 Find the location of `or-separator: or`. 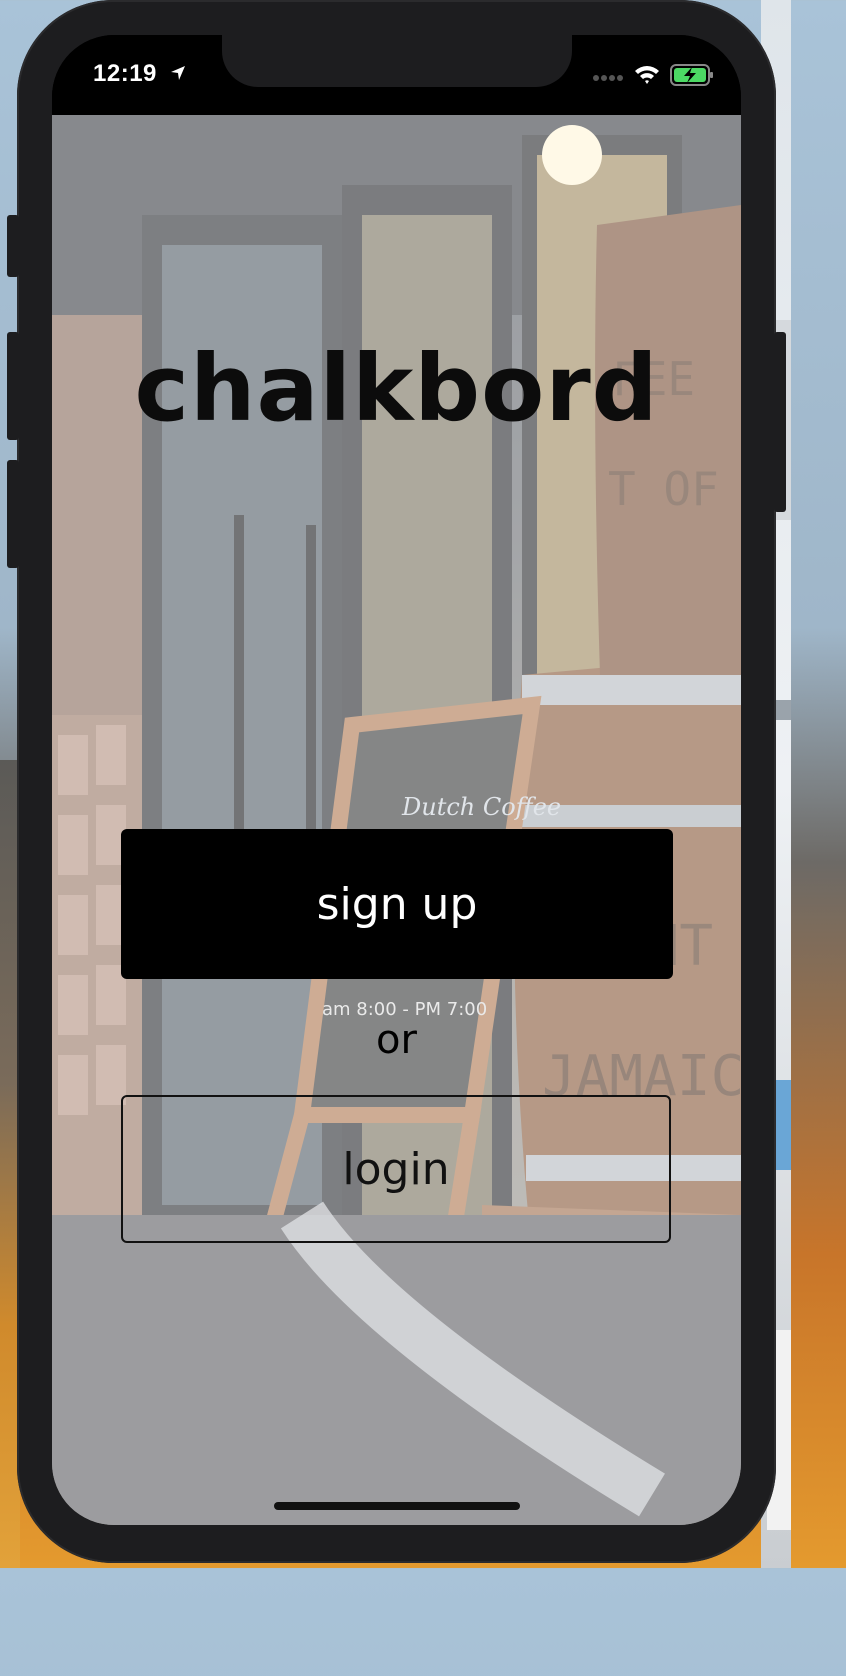

or-separator: or is located at coordinates (396, 1040).